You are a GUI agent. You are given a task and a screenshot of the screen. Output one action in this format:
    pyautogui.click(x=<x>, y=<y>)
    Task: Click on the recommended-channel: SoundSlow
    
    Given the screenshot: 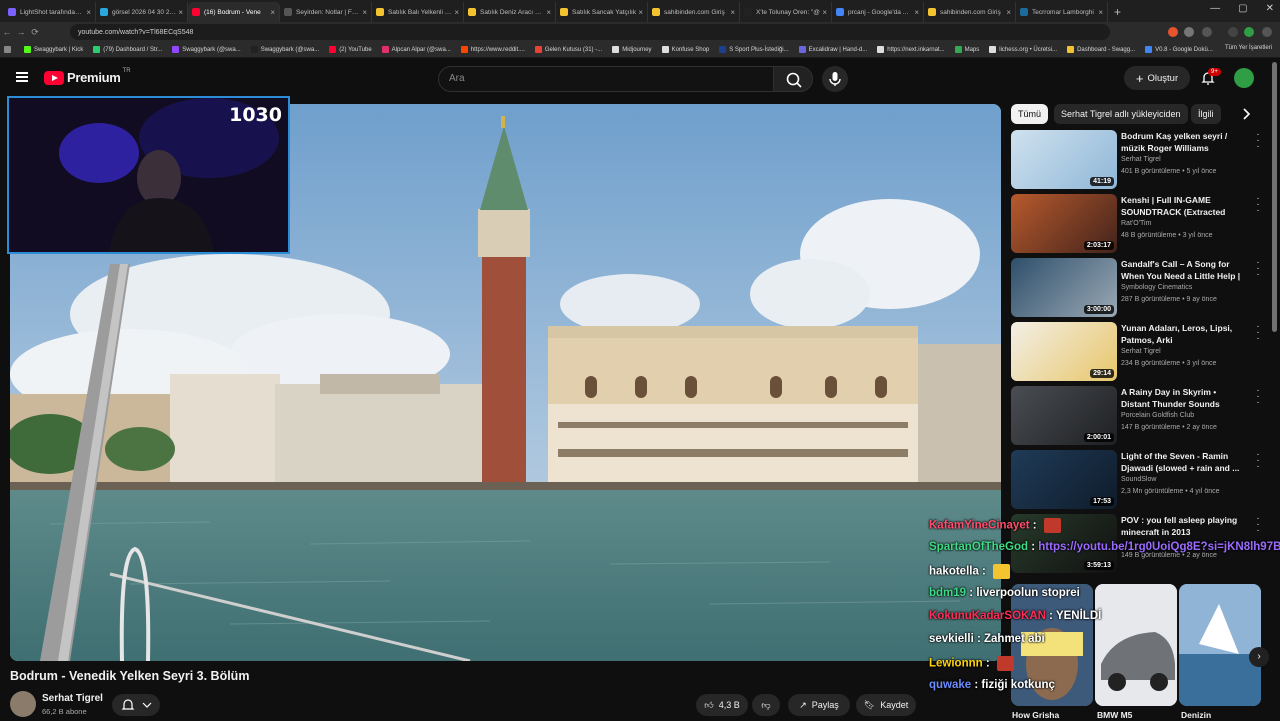 What is the action you would take?
    pyautogui.click(x=1138, y=479)
    